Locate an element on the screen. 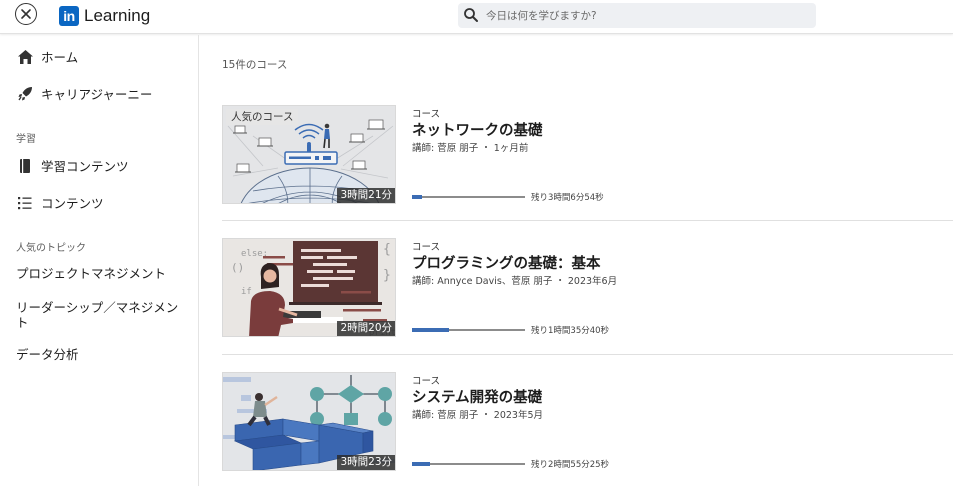 The height and width of the screenshot is (486, 953). topics-section-label: 人気のトピック is located at coordinates (51, 248).